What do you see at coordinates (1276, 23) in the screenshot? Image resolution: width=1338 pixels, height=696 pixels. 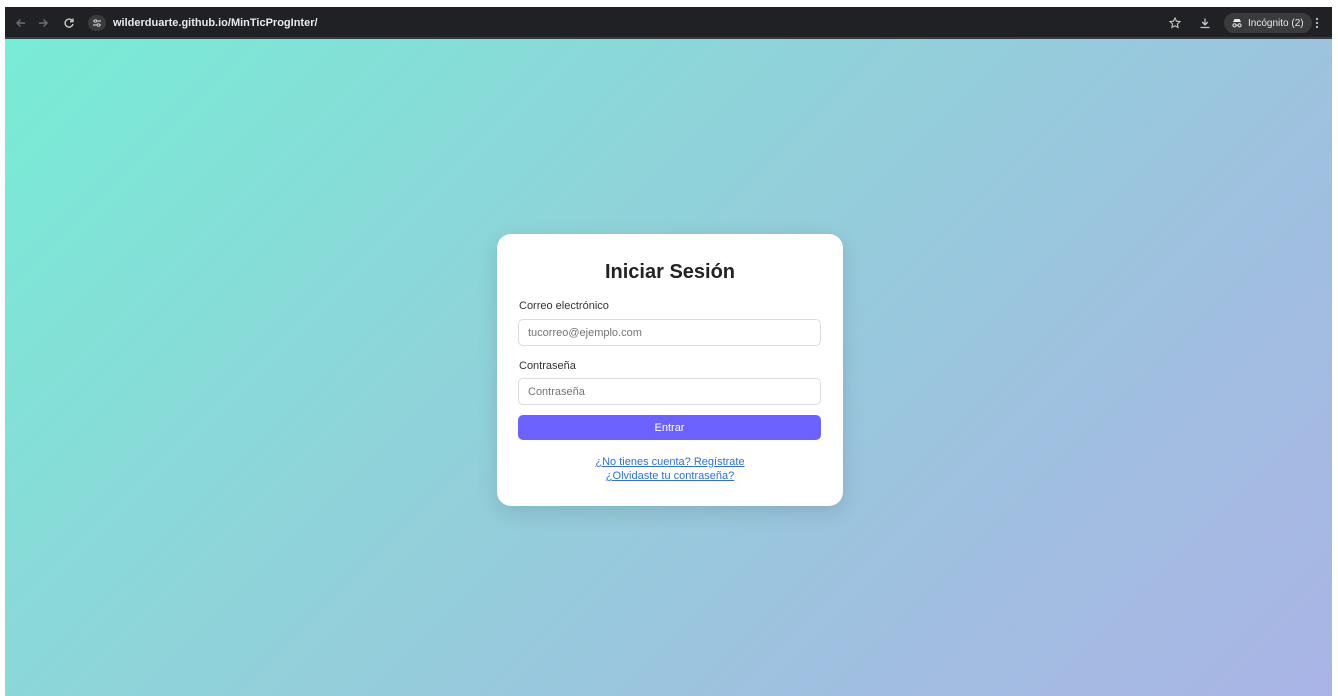 I see `incognito-label: Incógnito (2)` at bounding box center [1276, 23].